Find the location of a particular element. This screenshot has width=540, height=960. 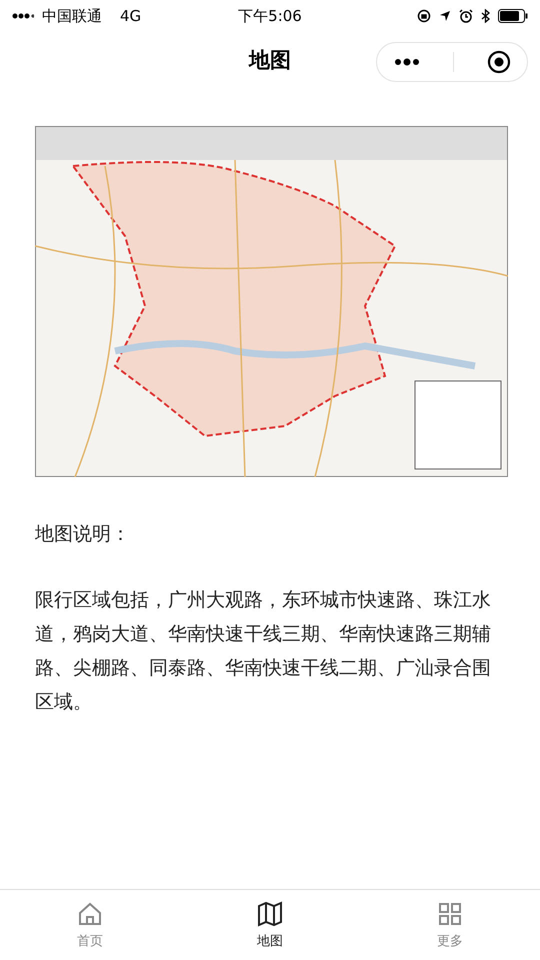

clock-time: 下午5:06 is located at coordinates (270, 16).